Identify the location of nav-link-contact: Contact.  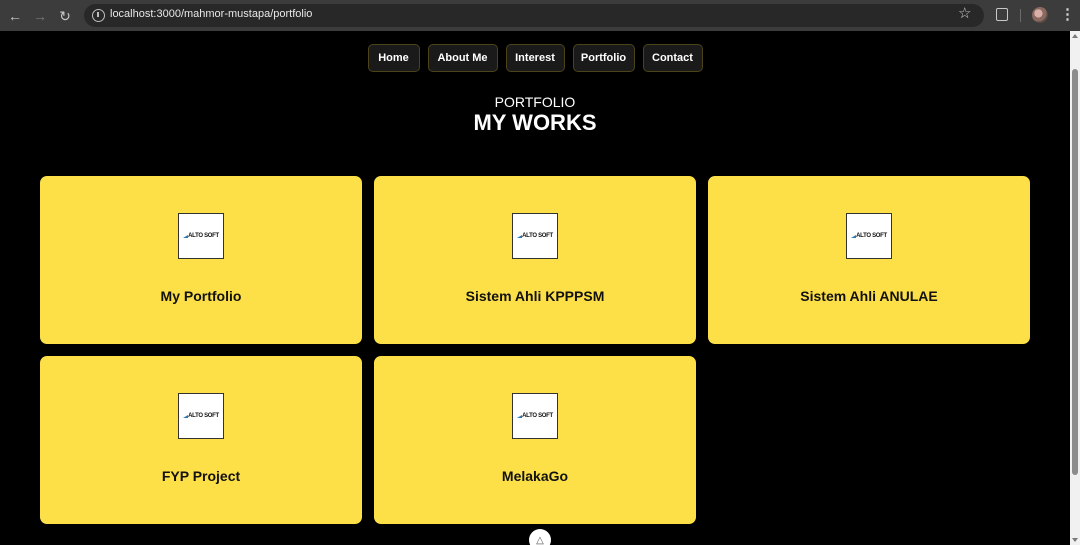
(672, 58).